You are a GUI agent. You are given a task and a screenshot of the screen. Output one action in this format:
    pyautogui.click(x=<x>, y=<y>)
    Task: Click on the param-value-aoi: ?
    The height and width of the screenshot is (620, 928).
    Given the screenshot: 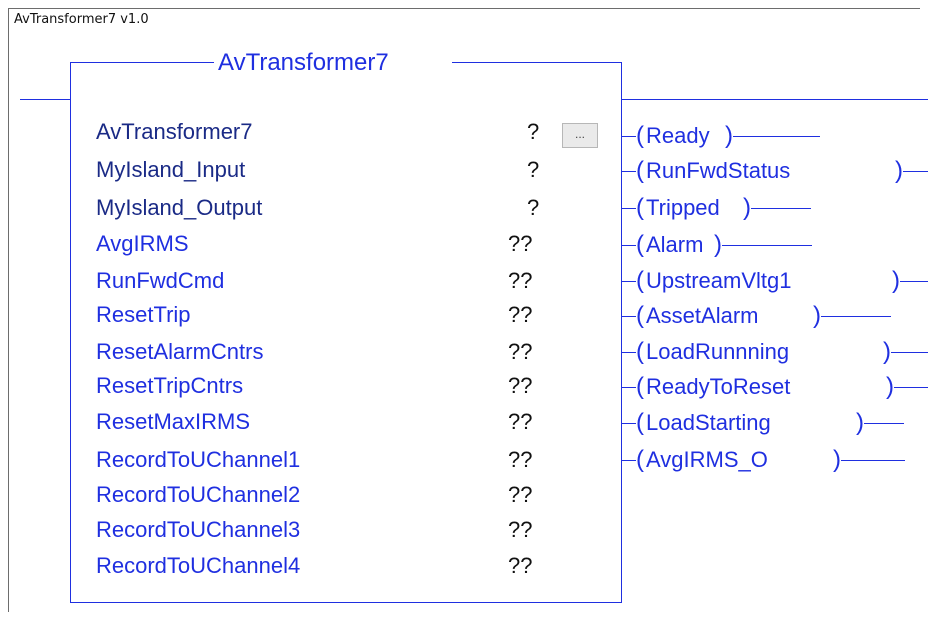 What is the action you would take?
    pyautogui.click(x=533, y=132)
    